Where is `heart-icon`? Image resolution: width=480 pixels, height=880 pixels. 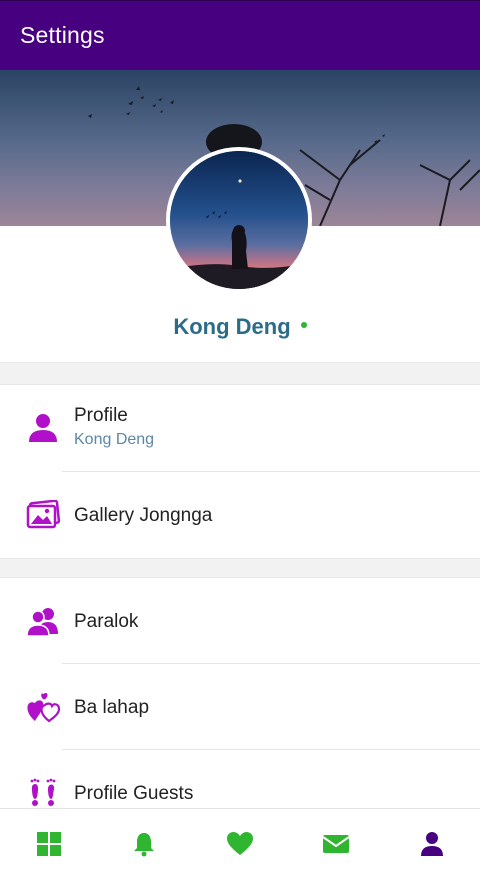 heart-icon is located at coordinates (240, 843).